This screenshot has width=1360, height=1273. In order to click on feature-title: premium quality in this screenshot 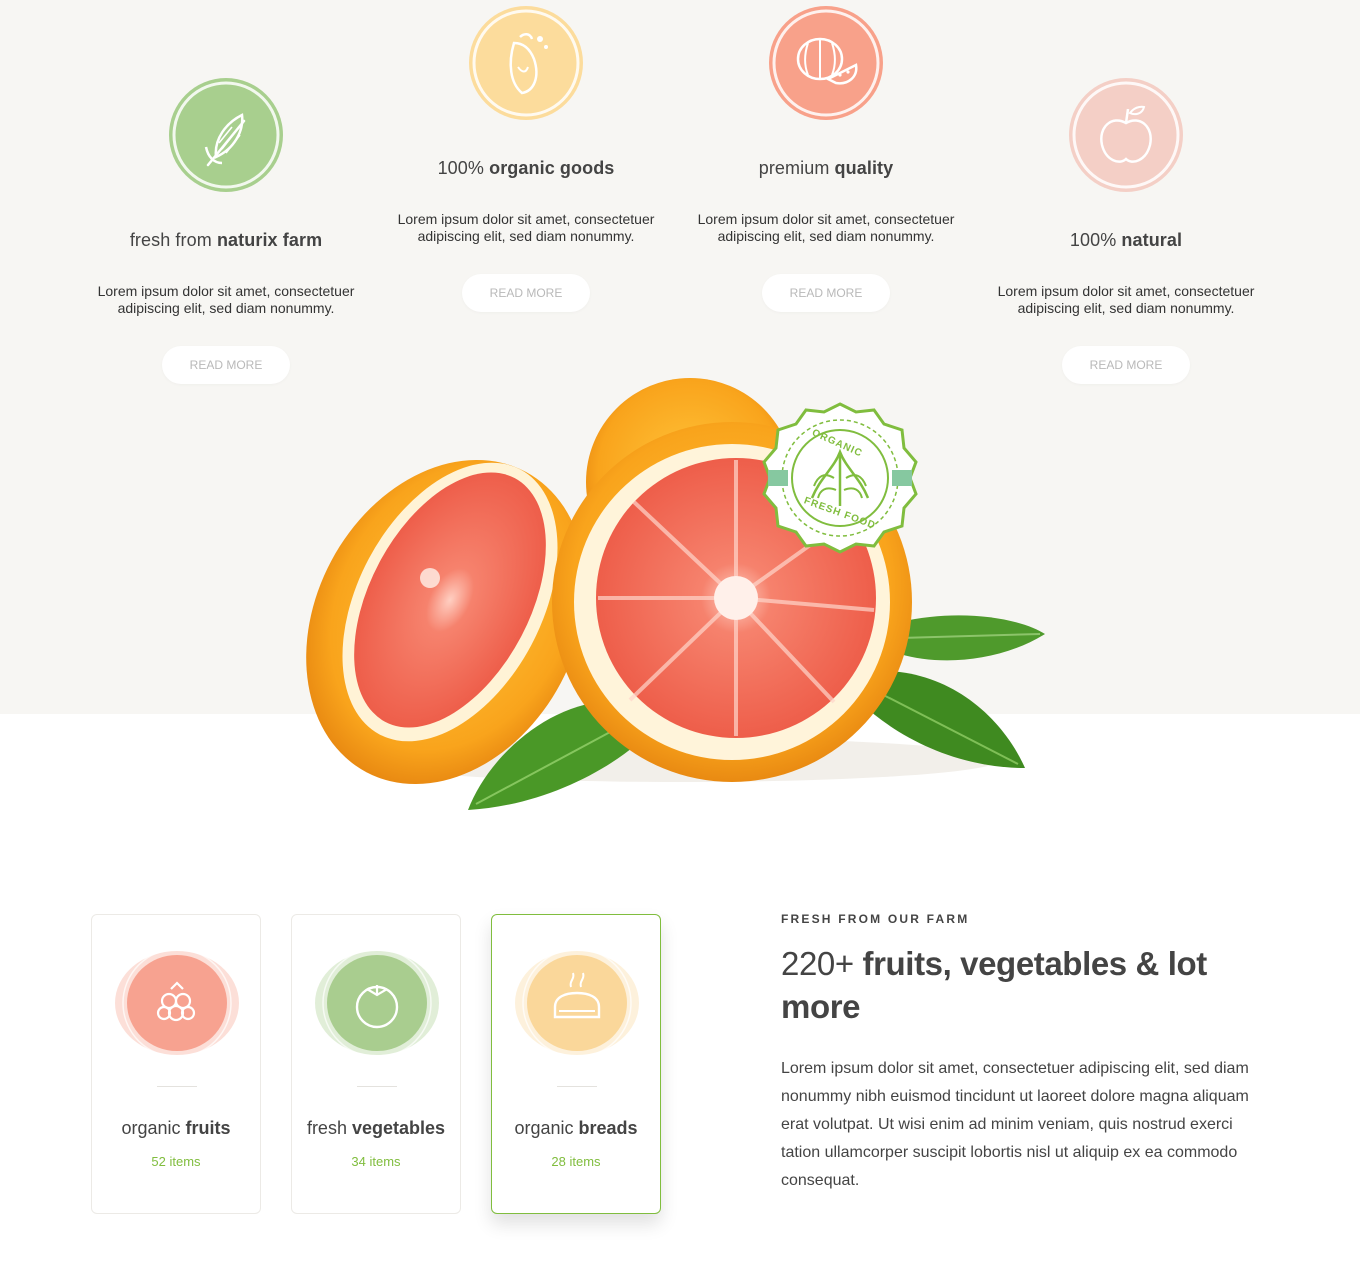, I will do `click(826, 168)`.